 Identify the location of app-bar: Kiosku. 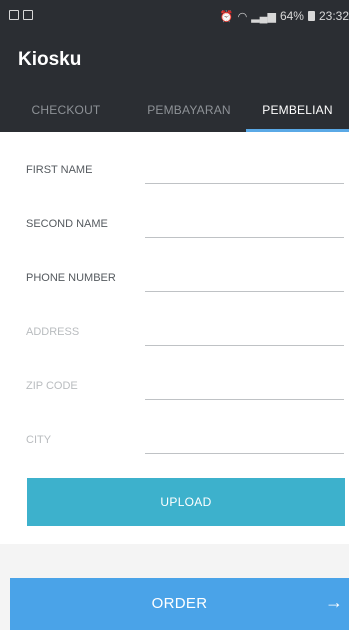
(174, 61).